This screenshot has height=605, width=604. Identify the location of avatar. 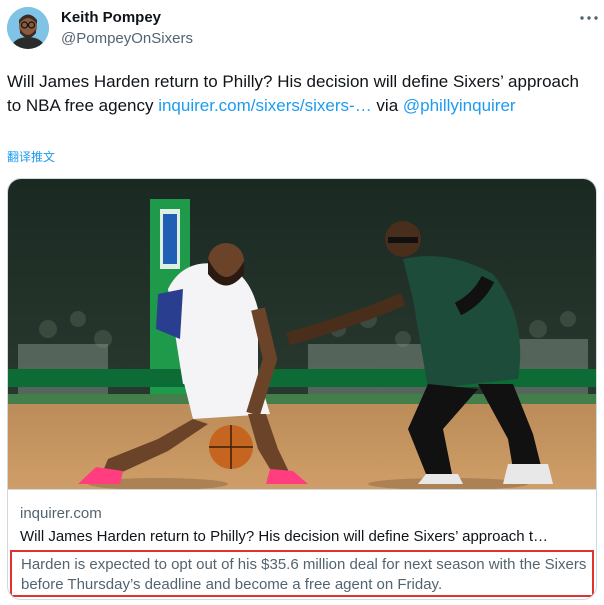
(28, 28).